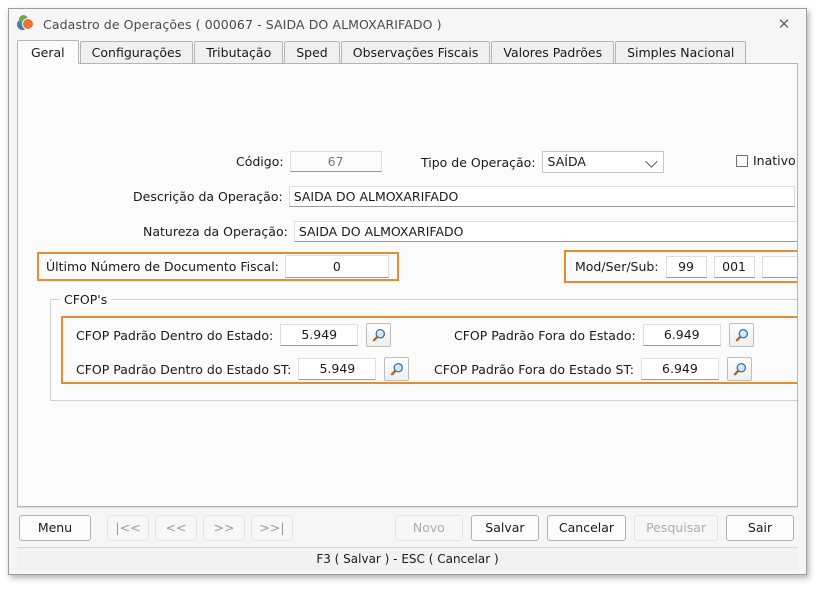 Image resolution: width=823 pixels, height=591 pixels. Describe the element at coordinates (312, 52) in the screenshot. I see `tab-sped: Sped` at that location.